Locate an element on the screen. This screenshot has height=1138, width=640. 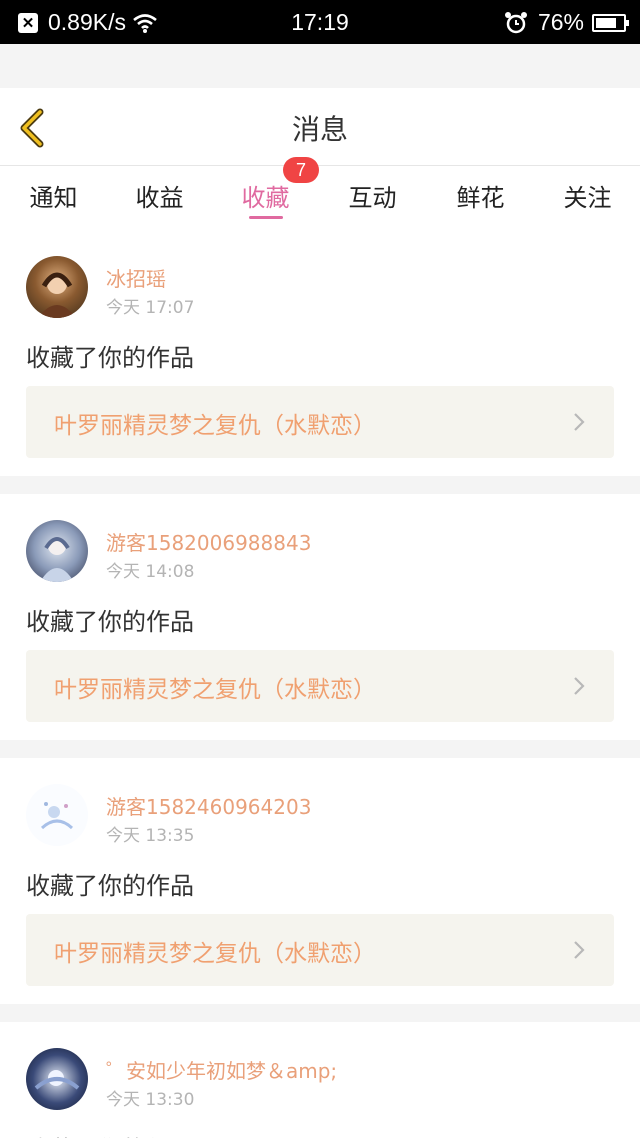
alarm-icon is located at coordinates (515, 22).